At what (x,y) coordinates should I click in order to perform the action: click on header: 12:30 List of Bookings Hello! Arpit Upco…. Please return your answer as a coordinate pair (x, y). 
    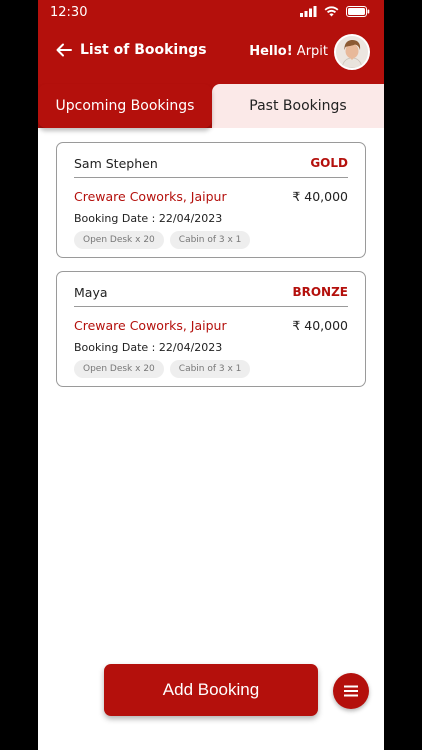
    Looking at the image, I should click on (211, 64).